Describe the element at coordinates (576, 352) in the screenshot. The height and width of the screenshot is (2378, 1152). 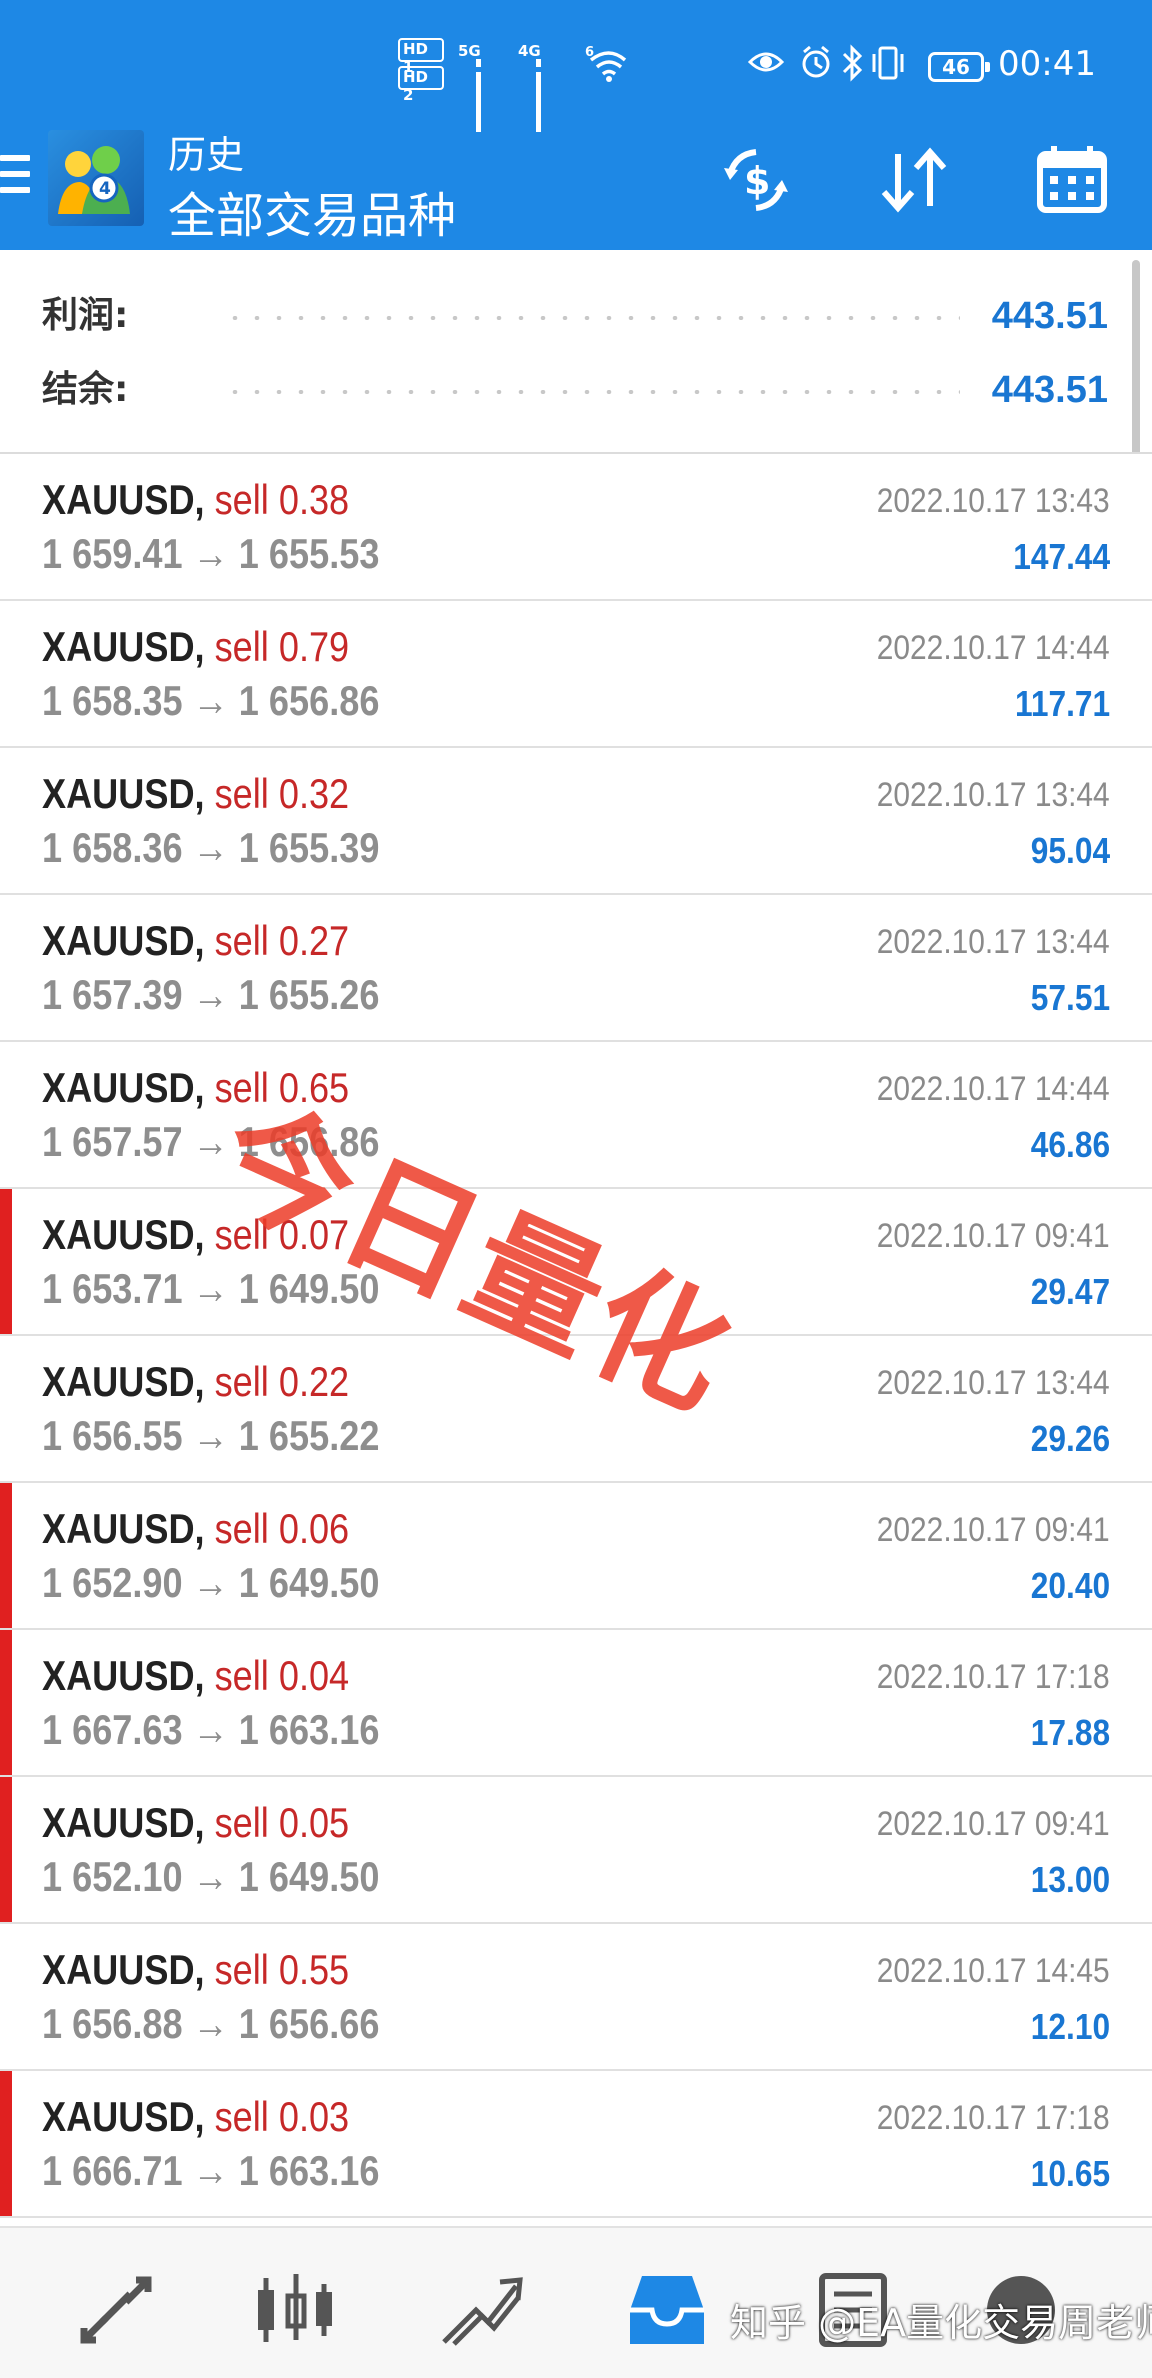
I see `summary-panel: 利润: 443.51 结余: 443.51` at that location.